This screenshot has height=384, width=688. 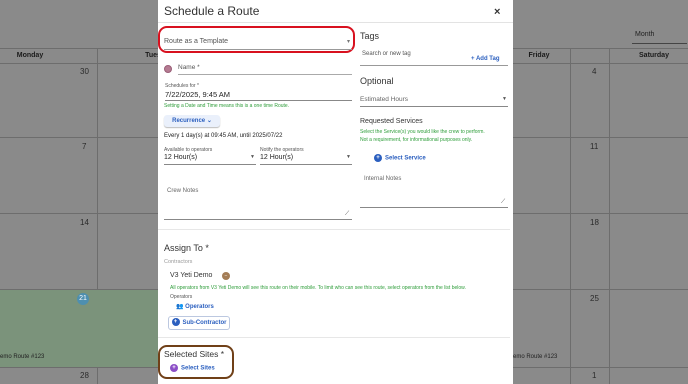 I want to click on select-service-button: + Select Service, so click(x=400, y=158).